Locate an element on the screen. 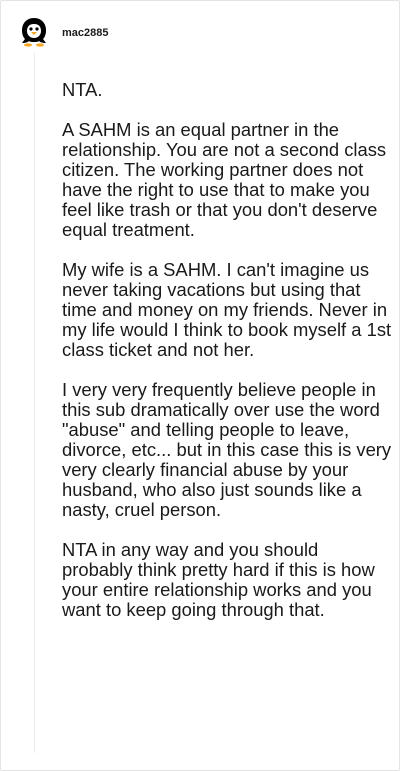  comment-header: mac2885 is located at coordinates (63, 33).